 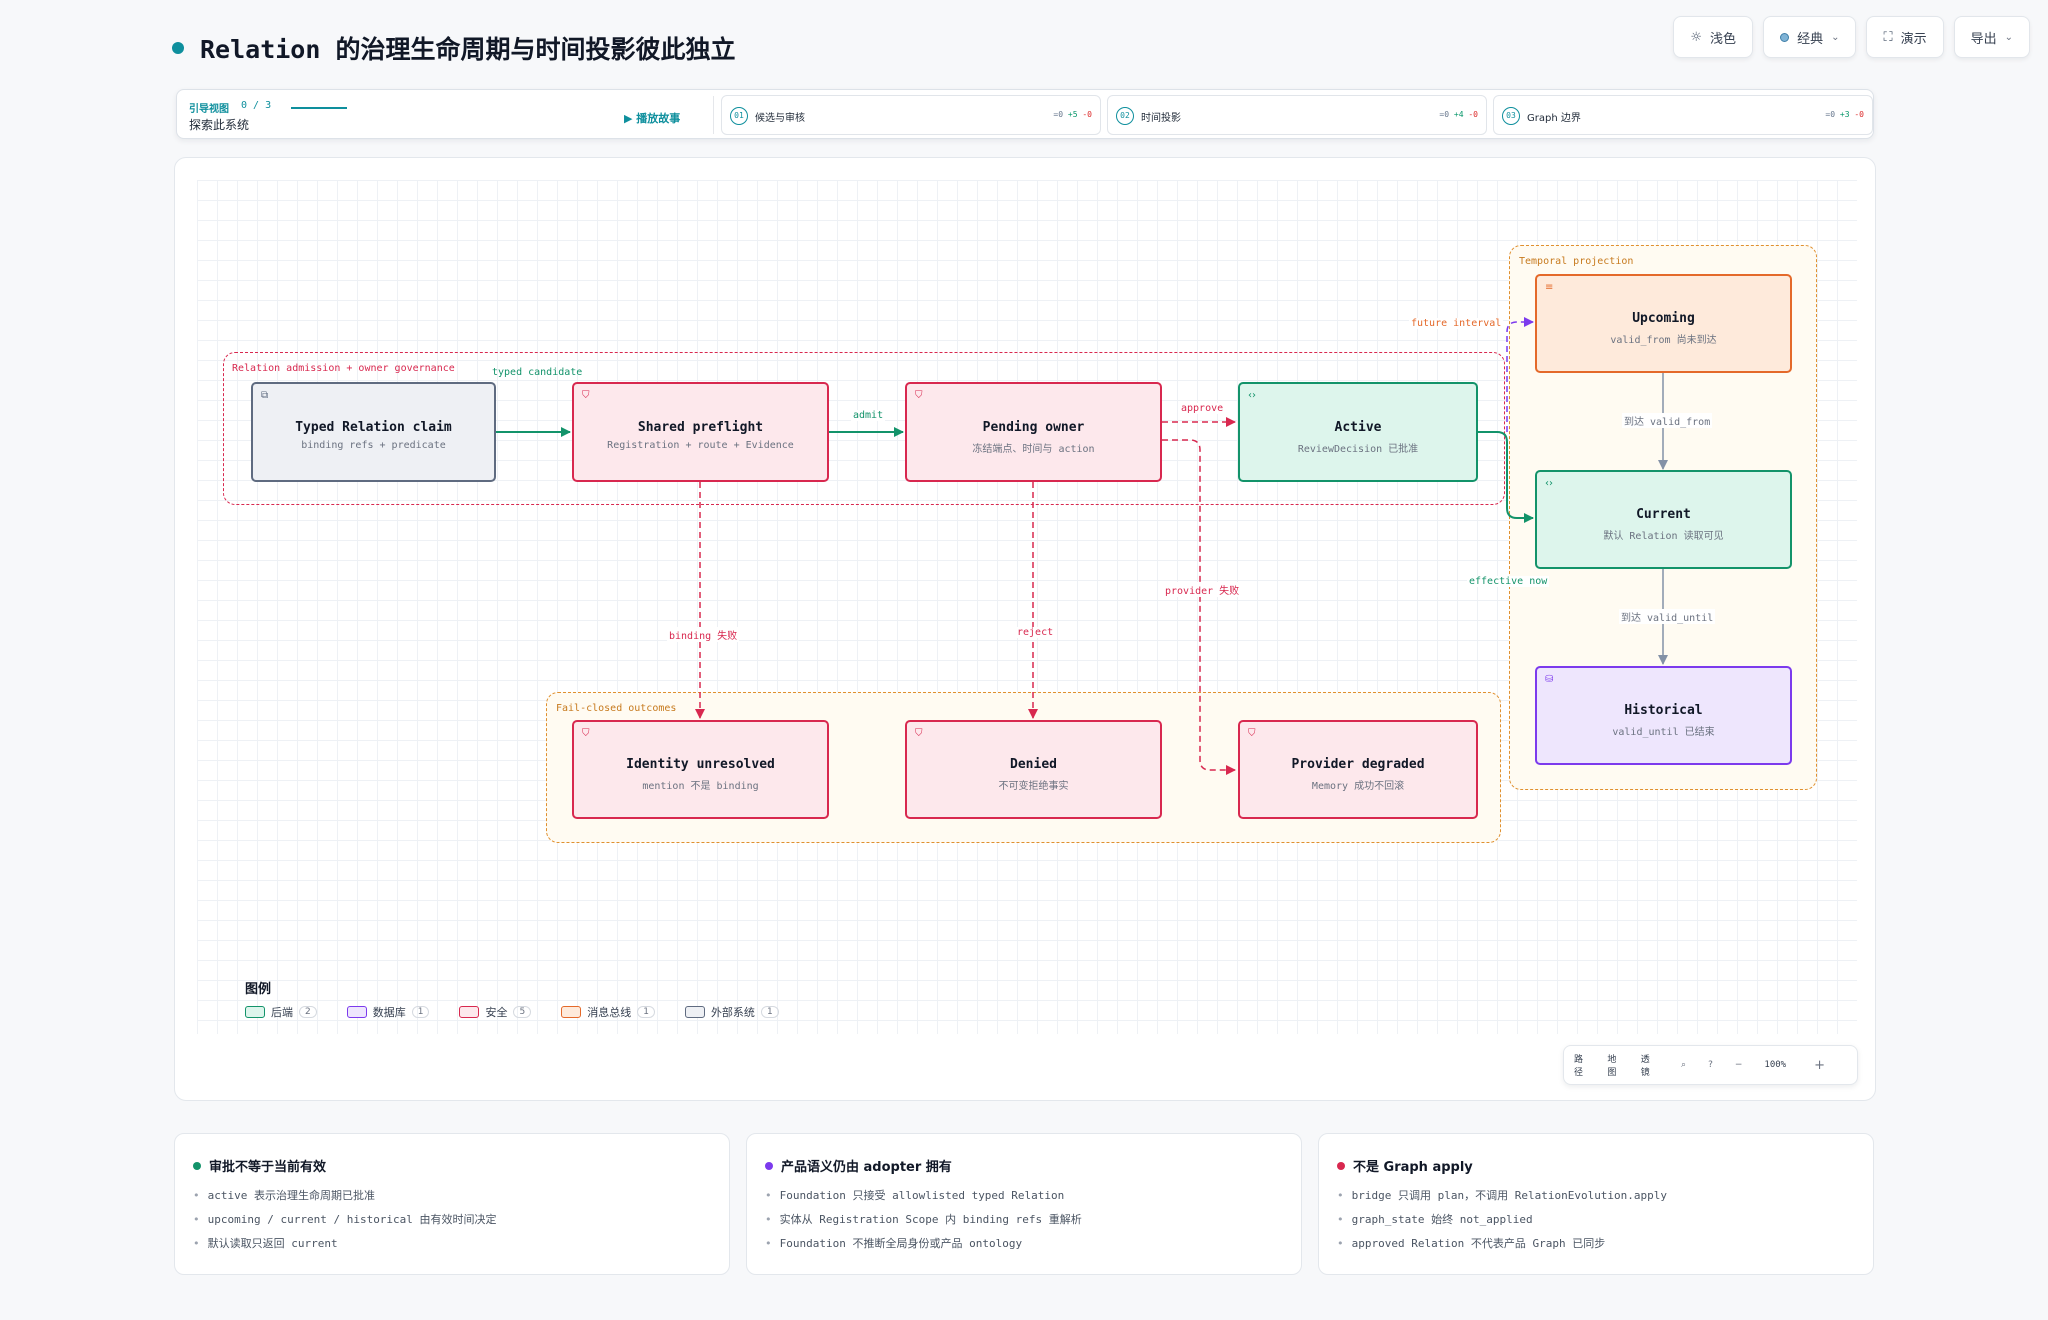 I want to click on node-current: ‹› Current 默认 Relation 读取可见, so click(x=1663, y=519).